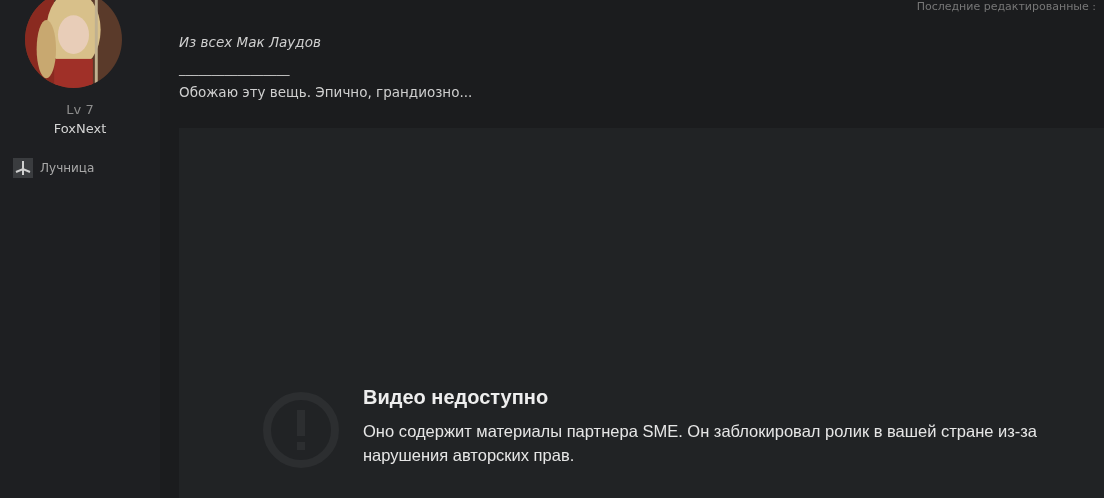 The image size is (1104, 498). Describe the element at coordinates (80, 109) in the screenshot. I see `user-level: Lv 7` at that location.